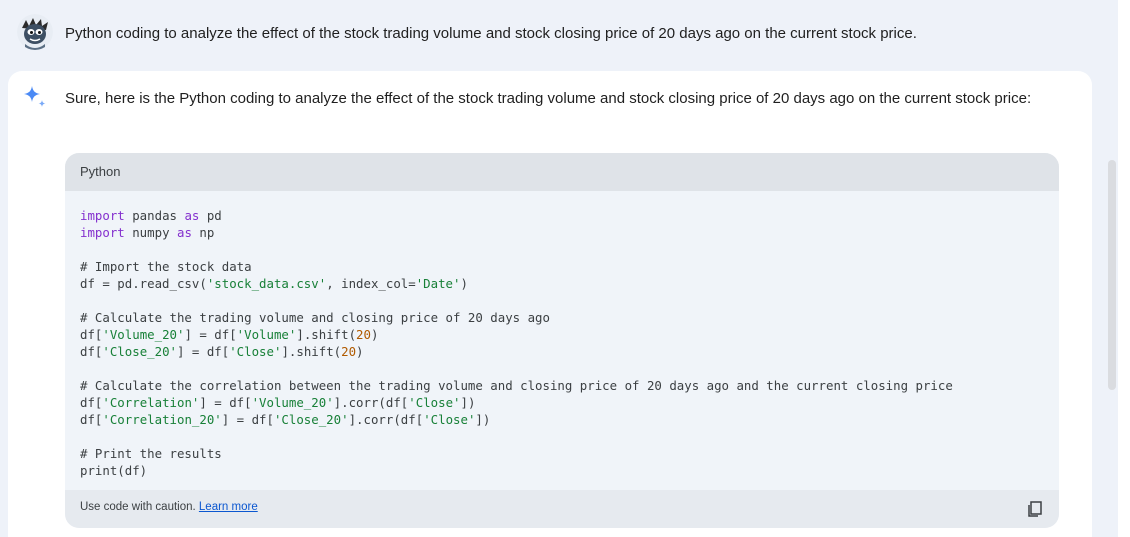  I want to click on code-line: # Print the results, so click(151, 453).